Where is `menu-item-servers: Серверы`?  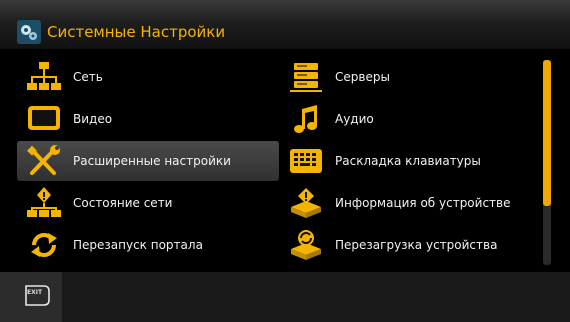 menu-item-servers: Серверы is located at coordinates (410, 77).